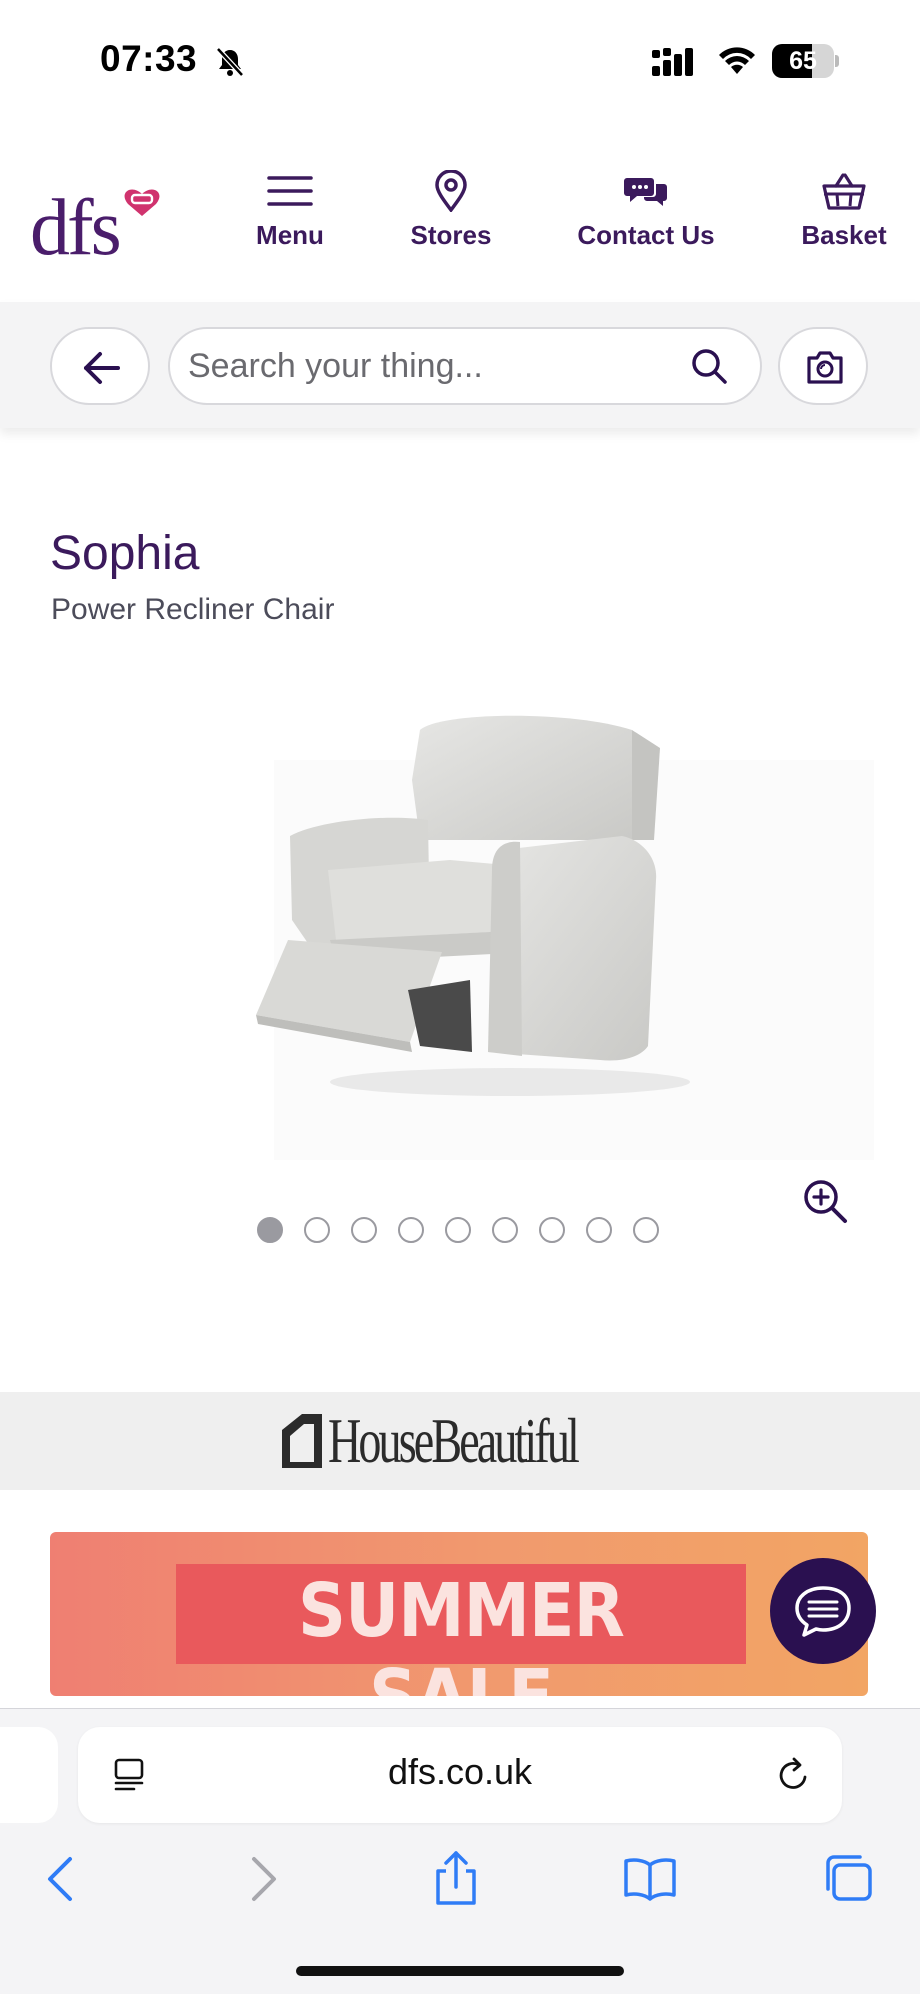 The height and width of the screenshot is (1994, 920). I want to click on sale-text: SUMMER SALE, so click(461, 1632).